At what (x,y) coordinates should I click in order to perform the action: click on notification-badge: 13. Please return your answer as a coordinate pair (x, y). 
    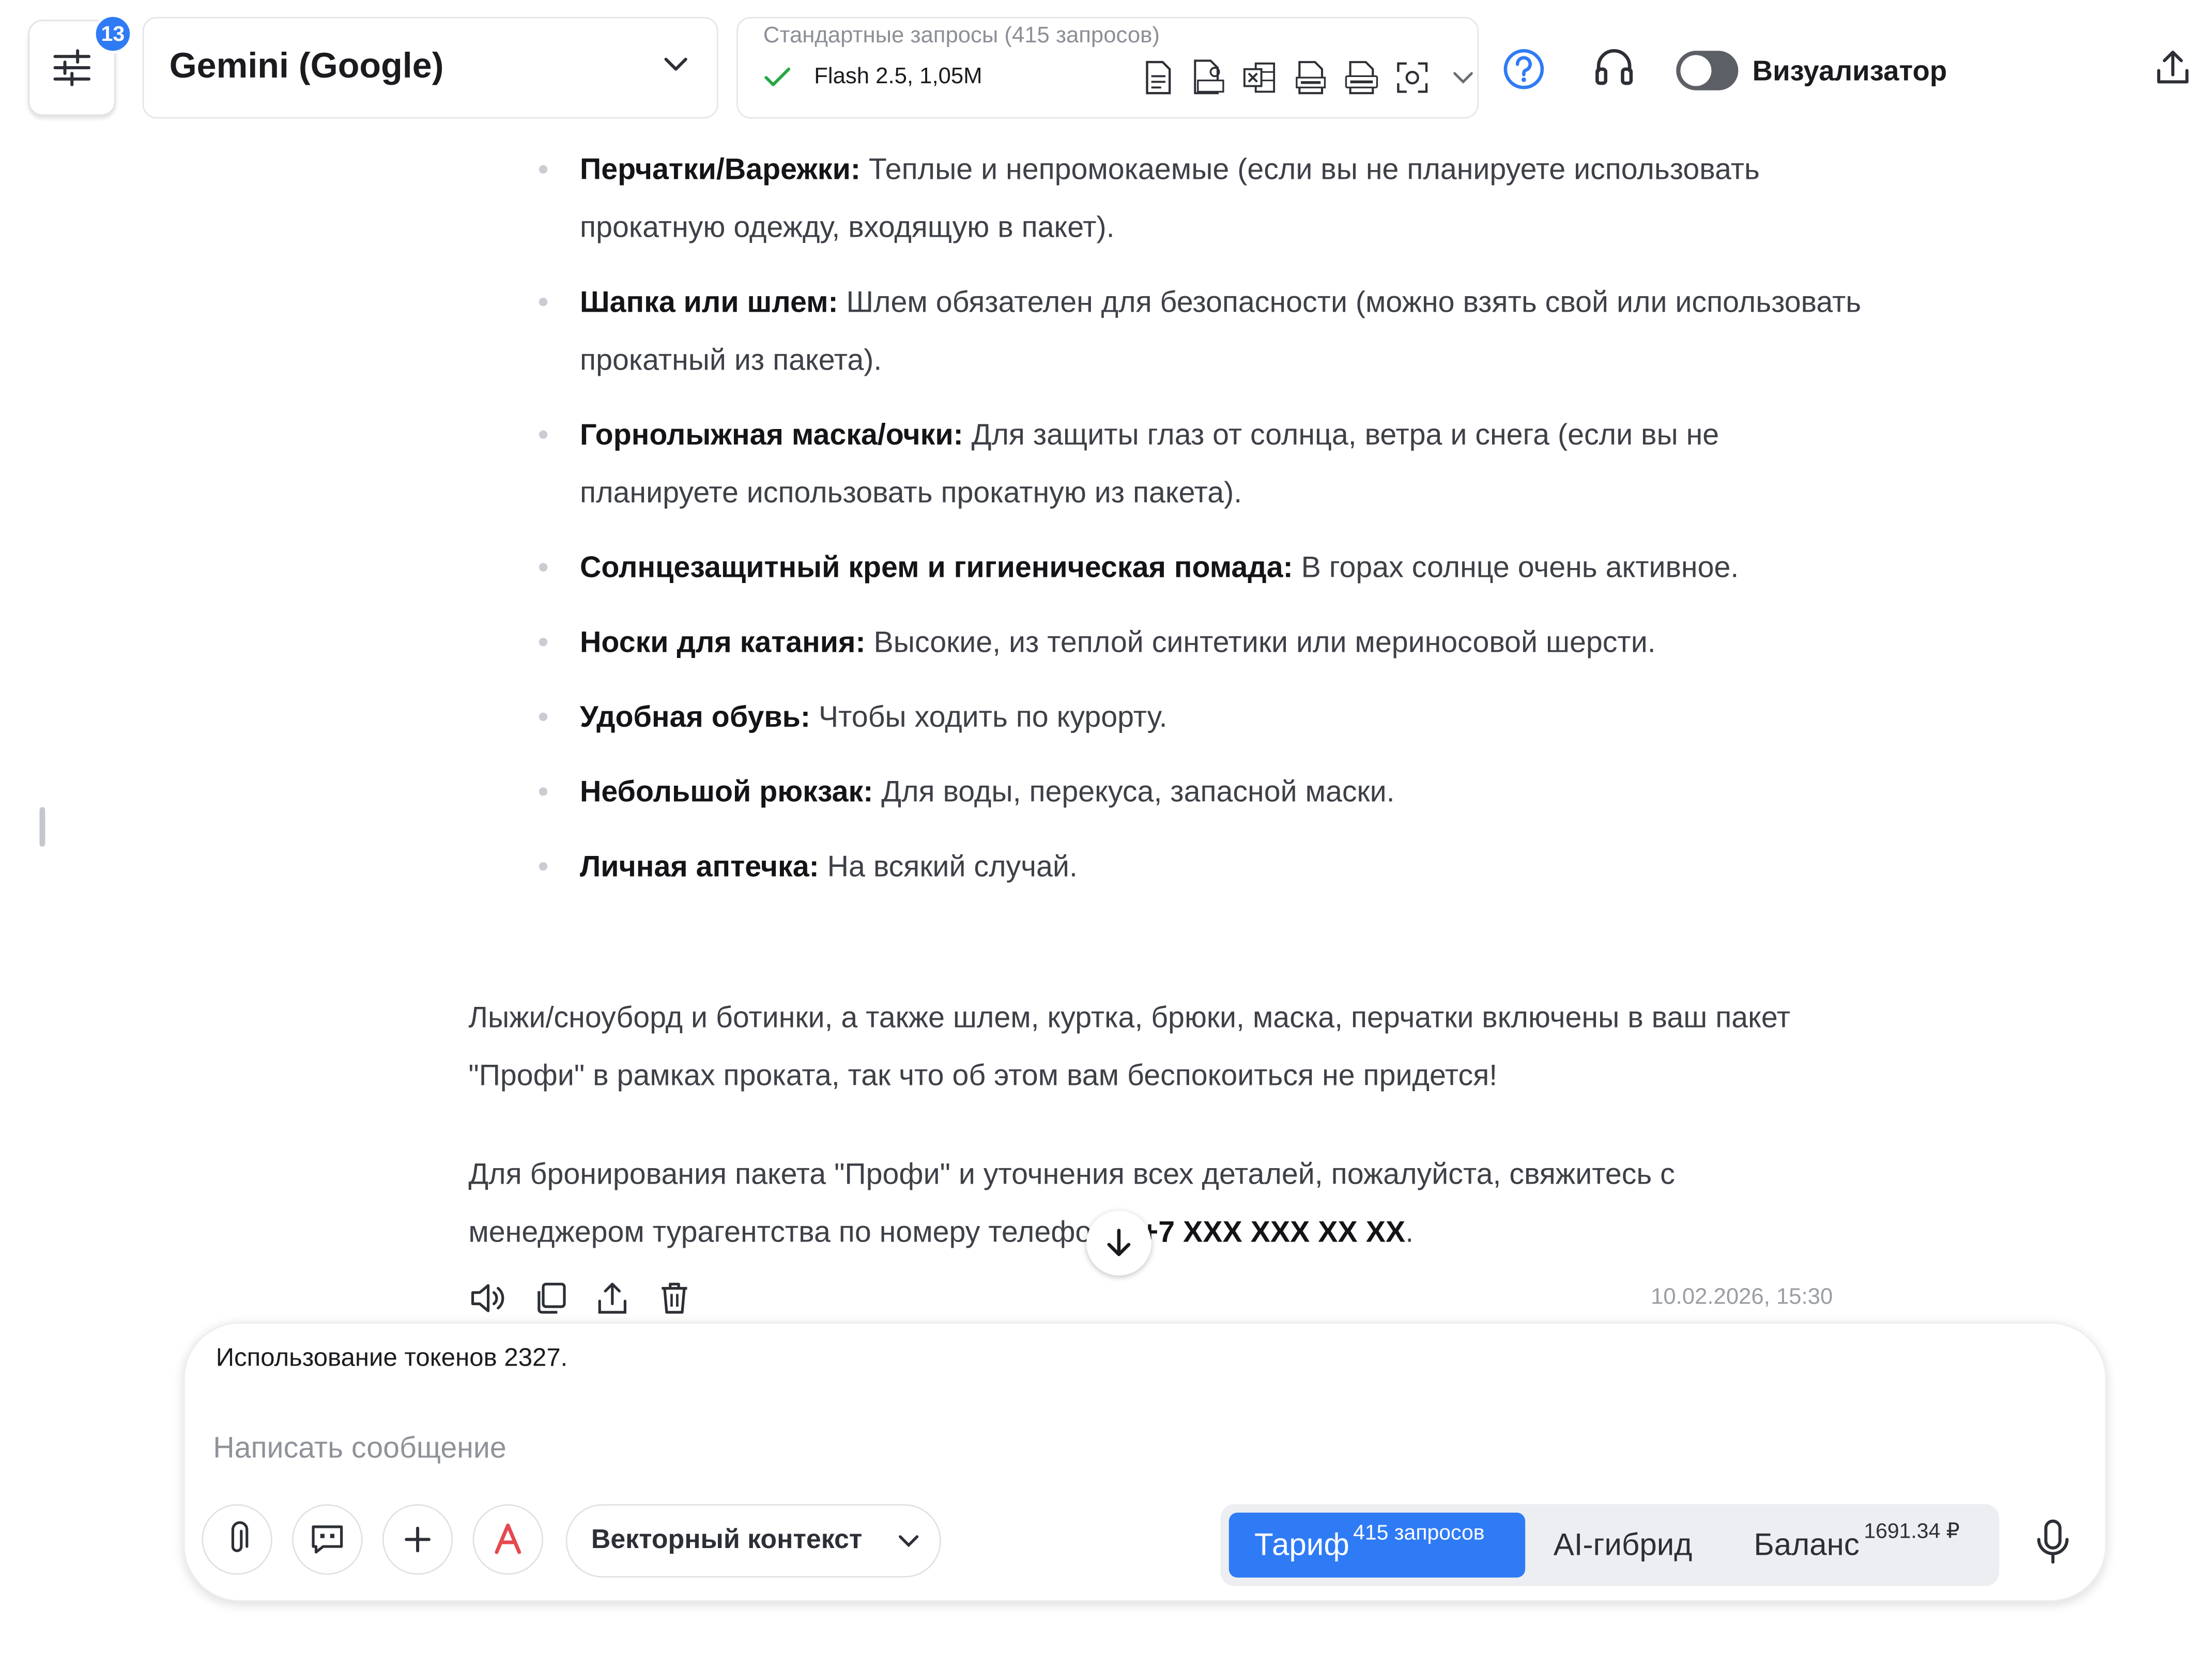
    Looking at the image, I should click on (113, 34).